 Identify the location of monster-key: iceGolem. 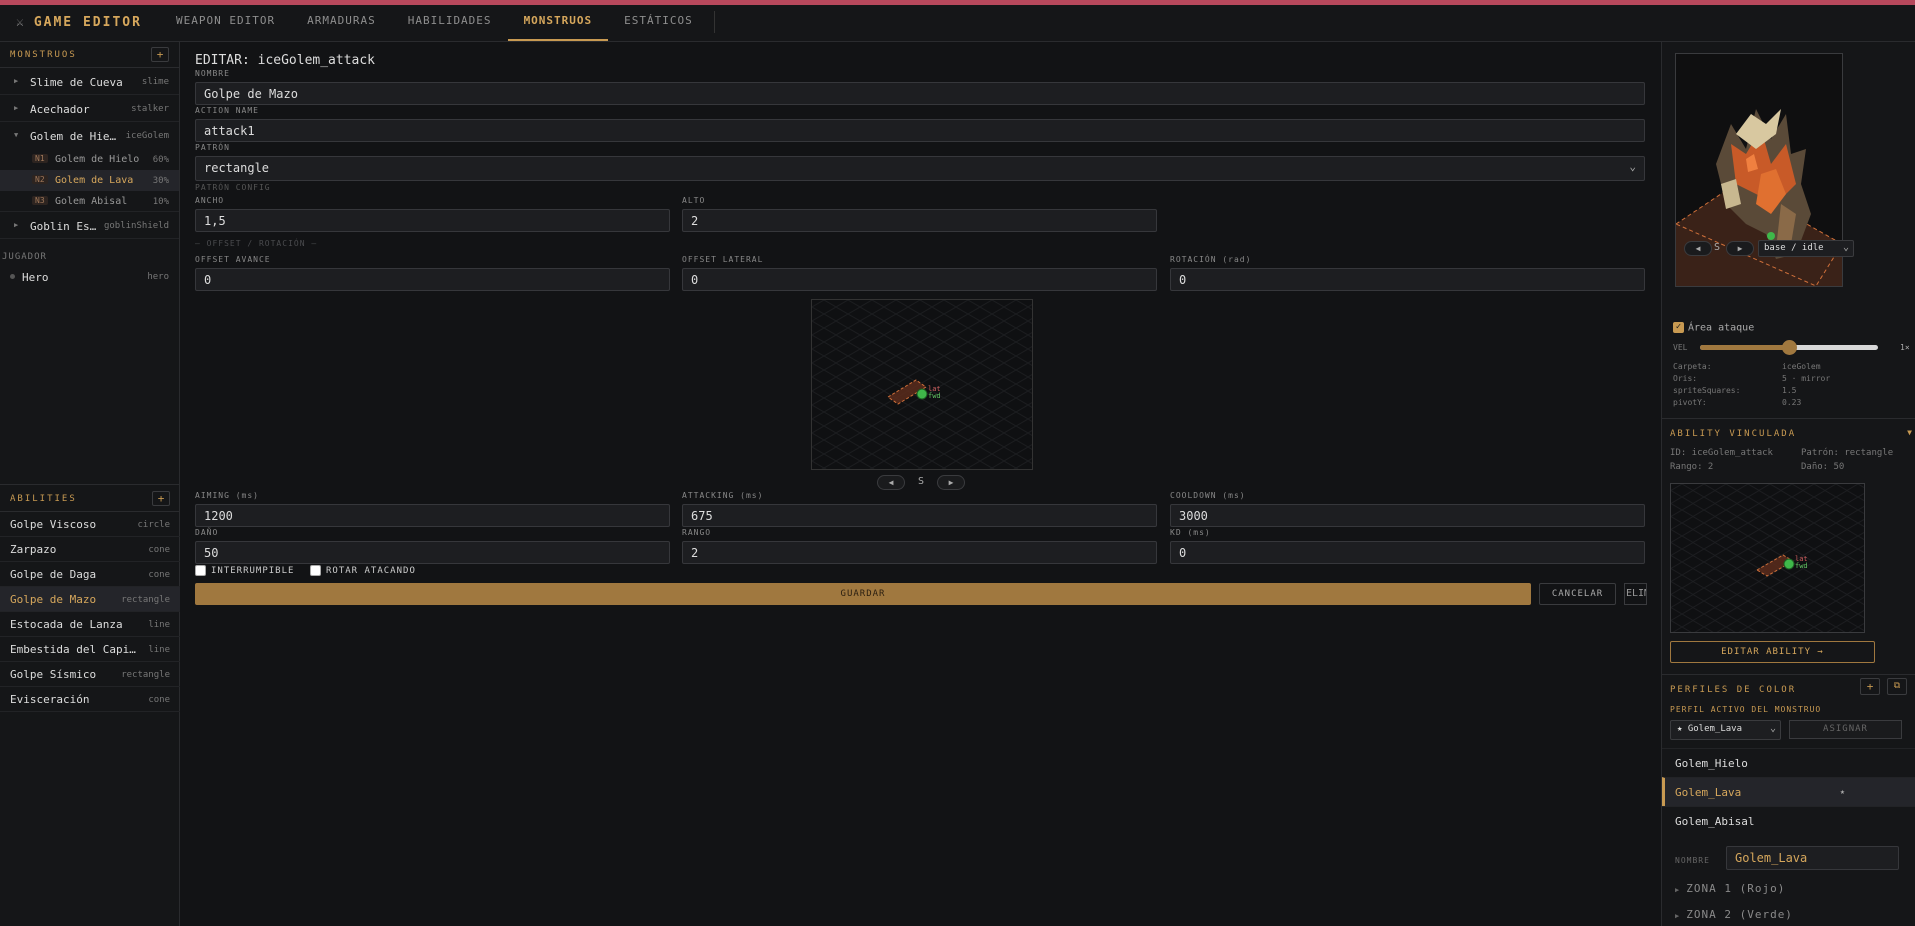
(147, 136).